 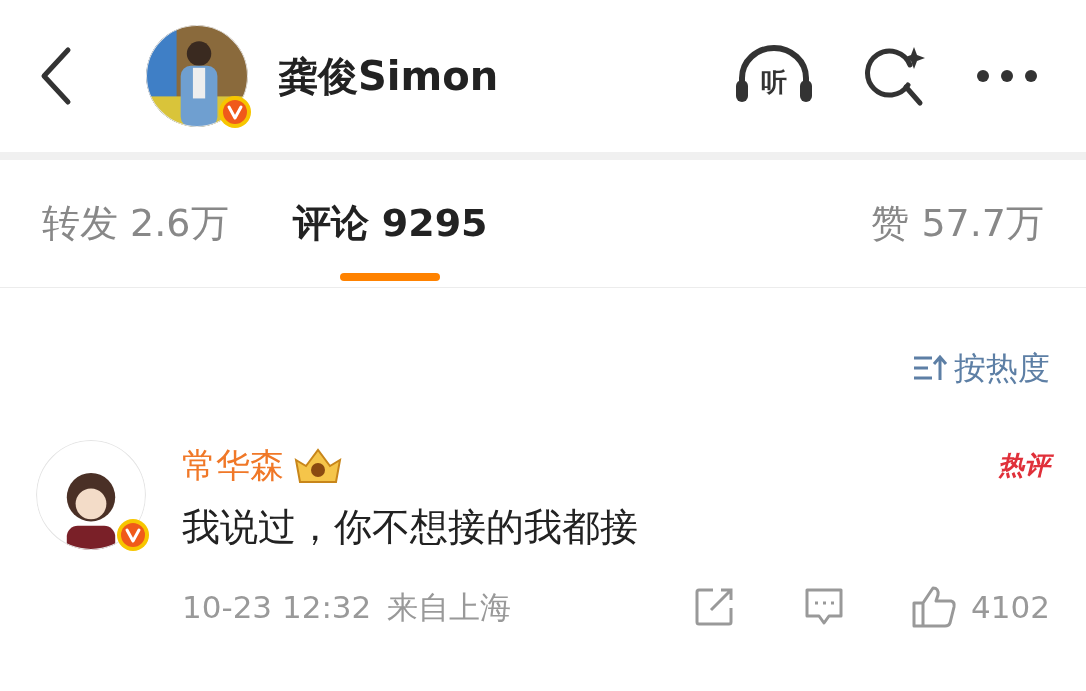 What do you see at coordinates (1010, 607) in the screenshot?
I see `like-count: 4102` at bounding box center [1010, 607].